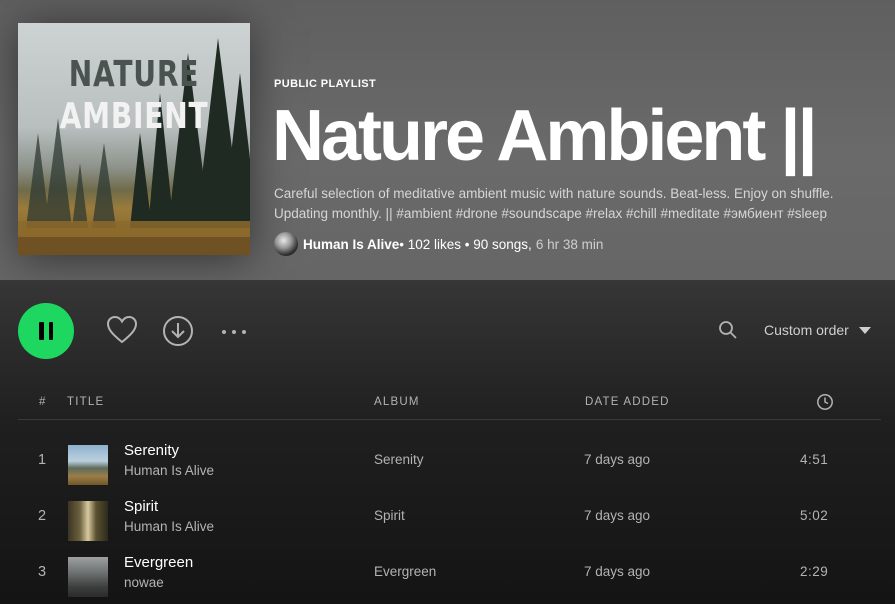 The width and height of the screenshot is (895, 604). What do you see at coordinates (42, 572) in the screenshot?
I see `track-number: 3` at bounding box center [42, 572].